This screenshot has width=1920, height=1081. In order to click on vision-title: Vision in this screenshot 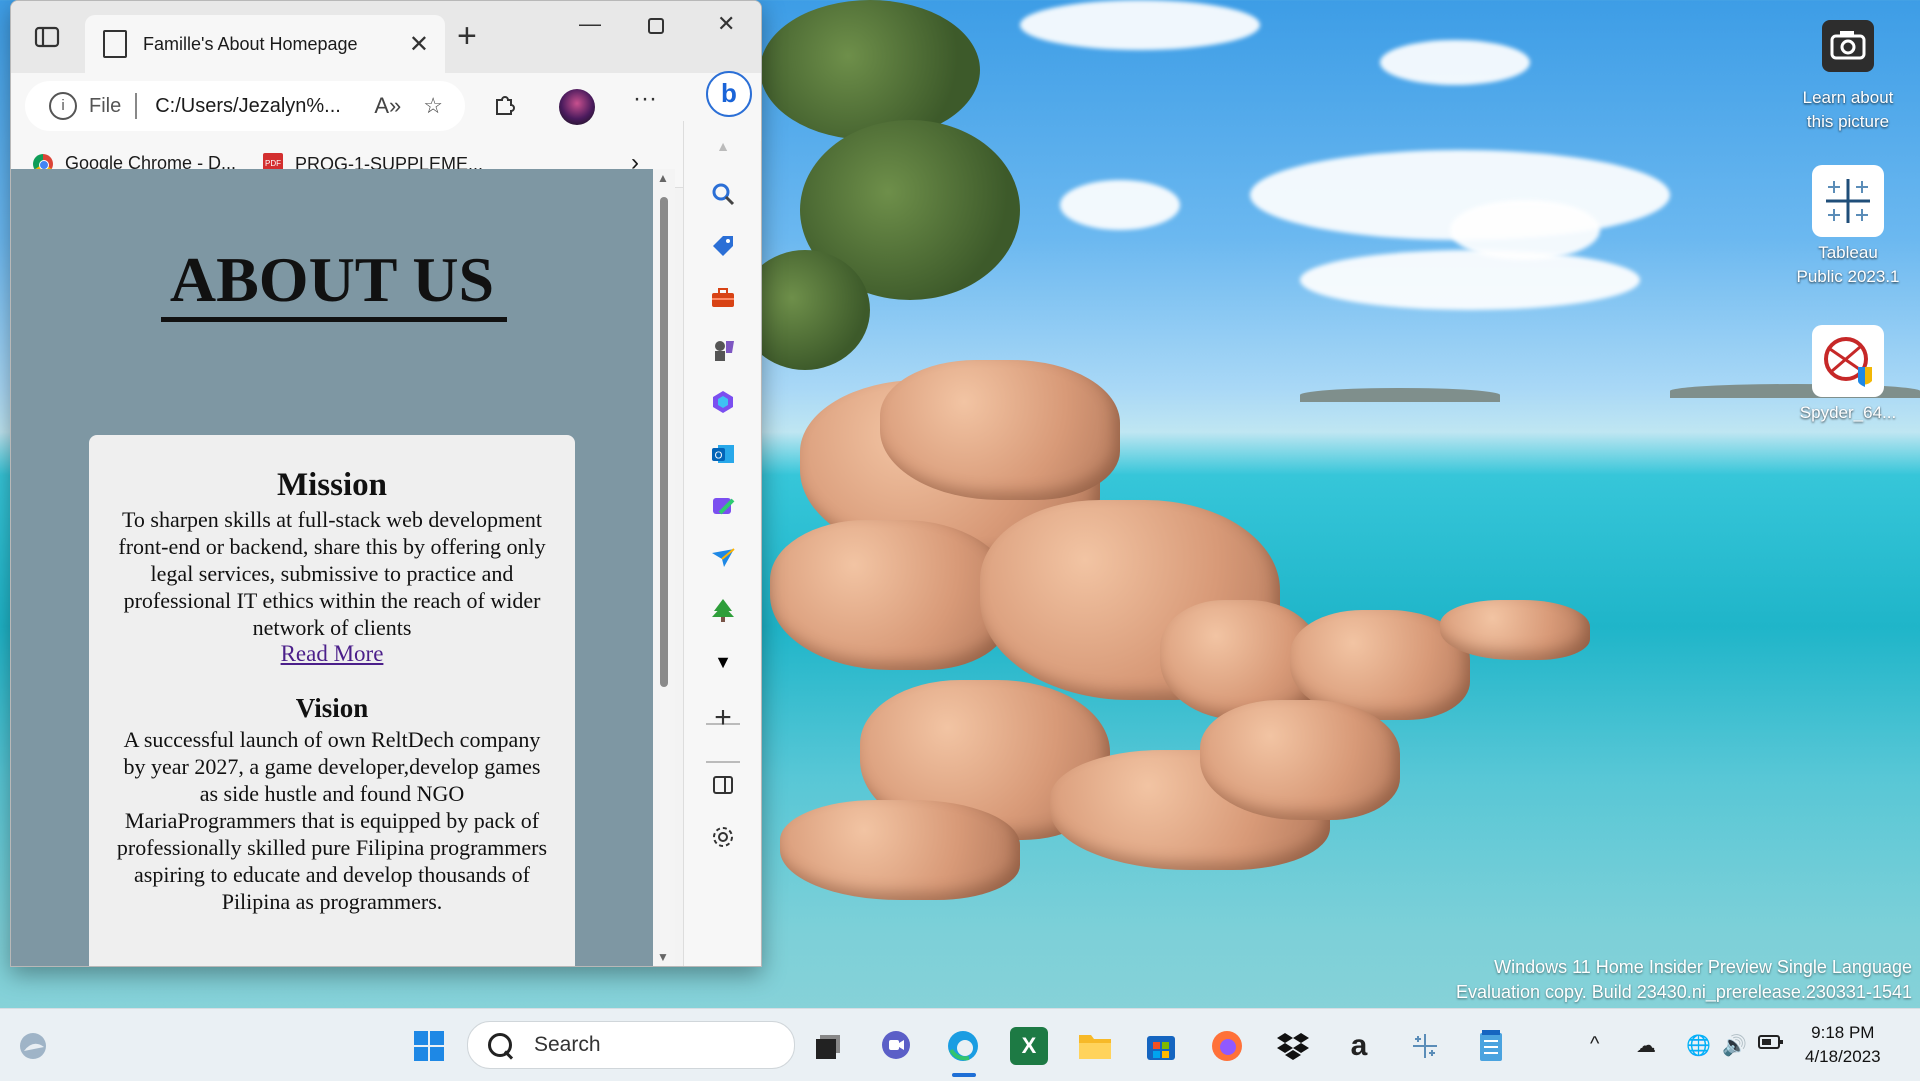, I will do `click(332, 708)`.